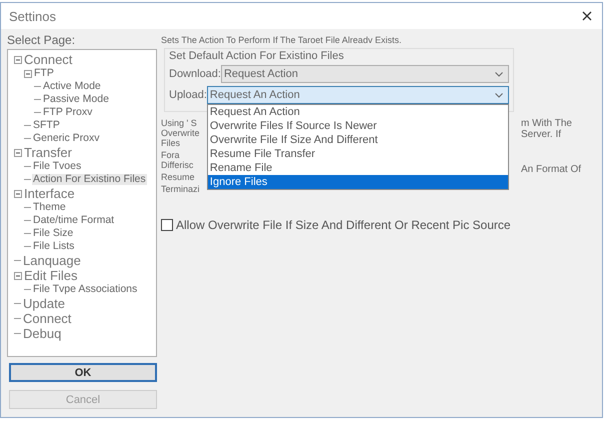 The width and height of the screenshot is (610, 422). Describe the element at coordinates (83, 372) in the screenshot. I see `ok-button: OK` at that location.